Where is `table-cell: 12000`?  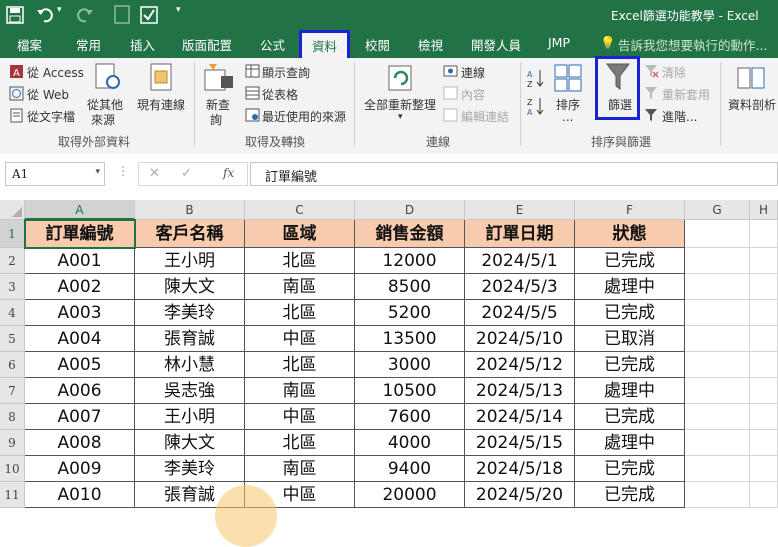
table-cell: 12000 is located at coordinates (410, 261).